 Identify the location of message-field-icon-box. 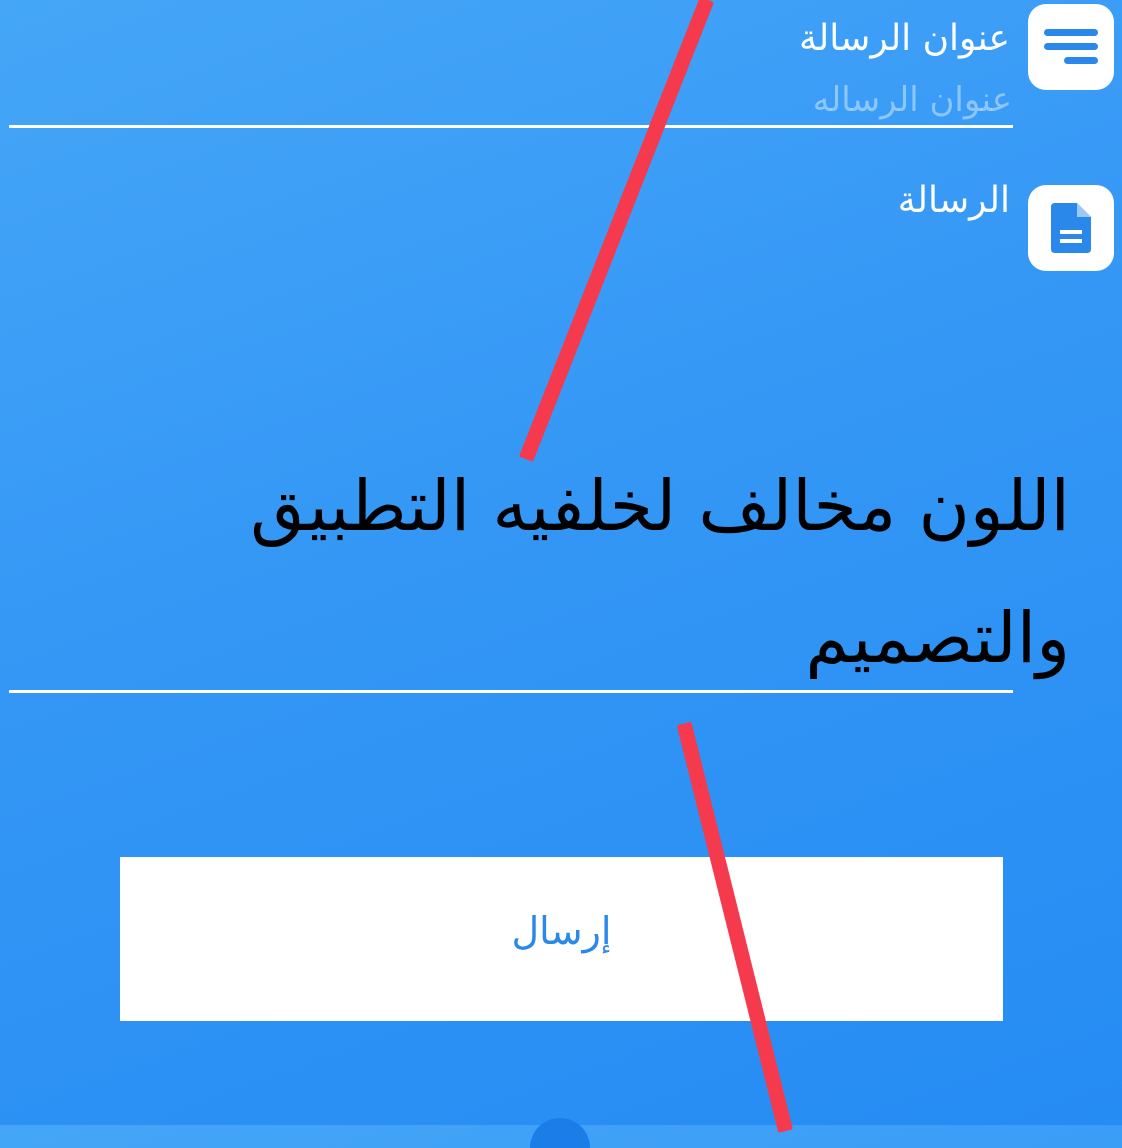
(1071, 228).